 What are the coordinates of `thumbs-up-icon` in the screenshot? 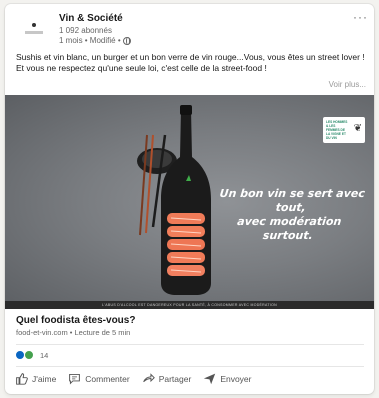 It's located at (22, 379).